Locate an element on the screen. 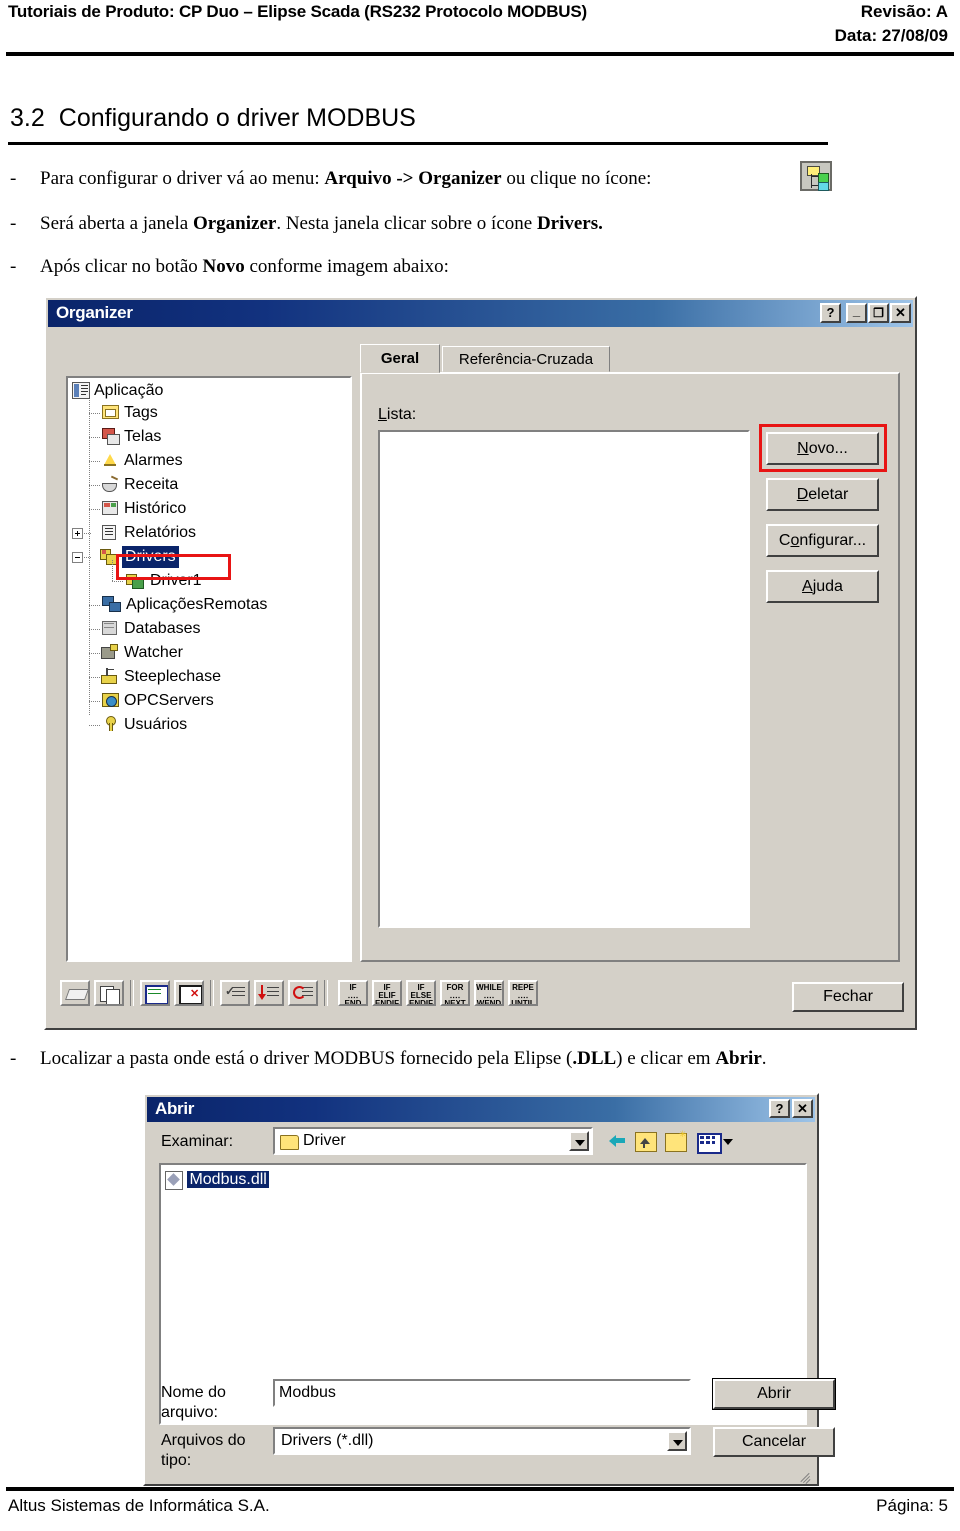 This screenshot has width=960, height=1531. tree-node-drivers: Drivers is located at coordinates (125, 557).